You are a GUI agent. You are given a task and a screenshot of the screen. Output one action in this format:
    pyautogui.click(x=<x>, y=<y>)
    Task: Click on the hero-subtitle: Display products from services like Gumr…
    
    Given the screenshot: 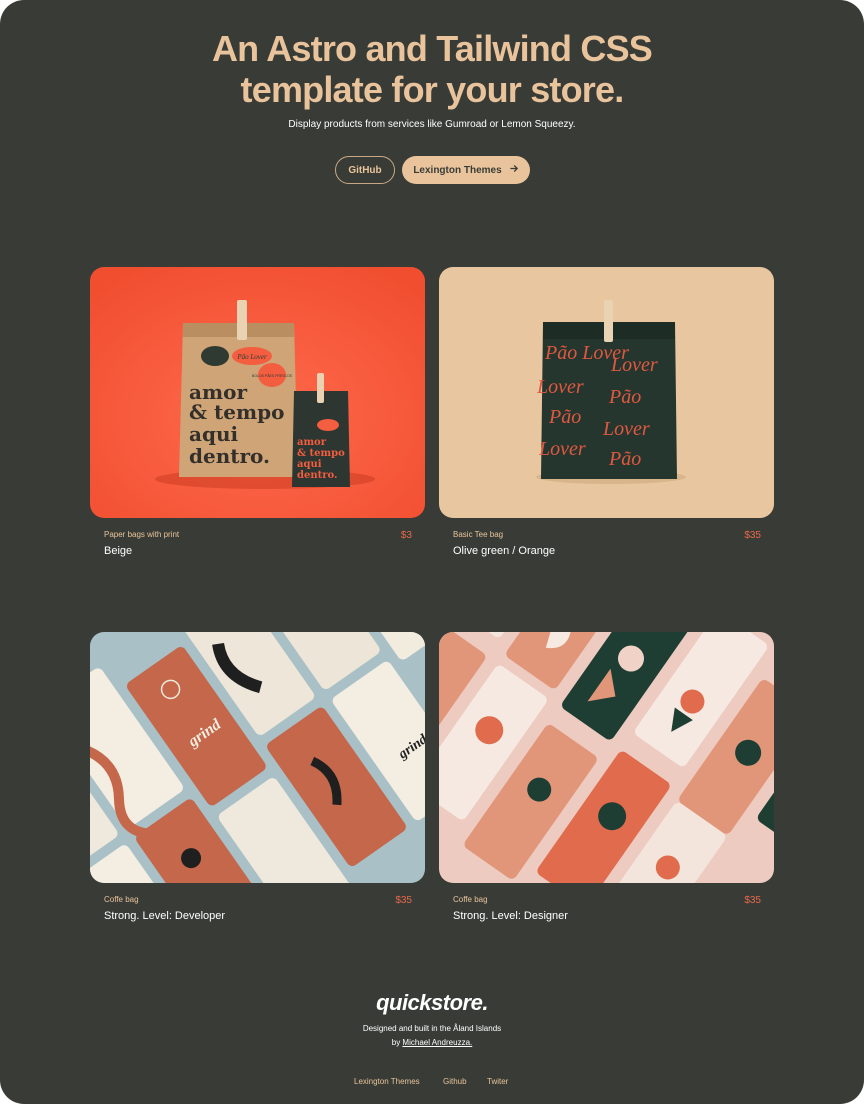 What is the action you would take?
    pyautogui.click(x=432, y=124)
    